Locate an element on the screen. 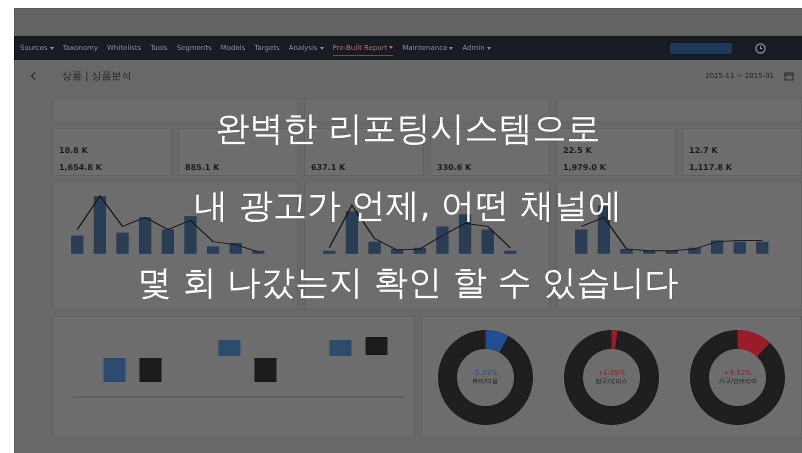 This screenshot has width=802, height=453. headline-text: 내 광고가 언제, 어떤 채널에 is located at coordinates (408, 206).